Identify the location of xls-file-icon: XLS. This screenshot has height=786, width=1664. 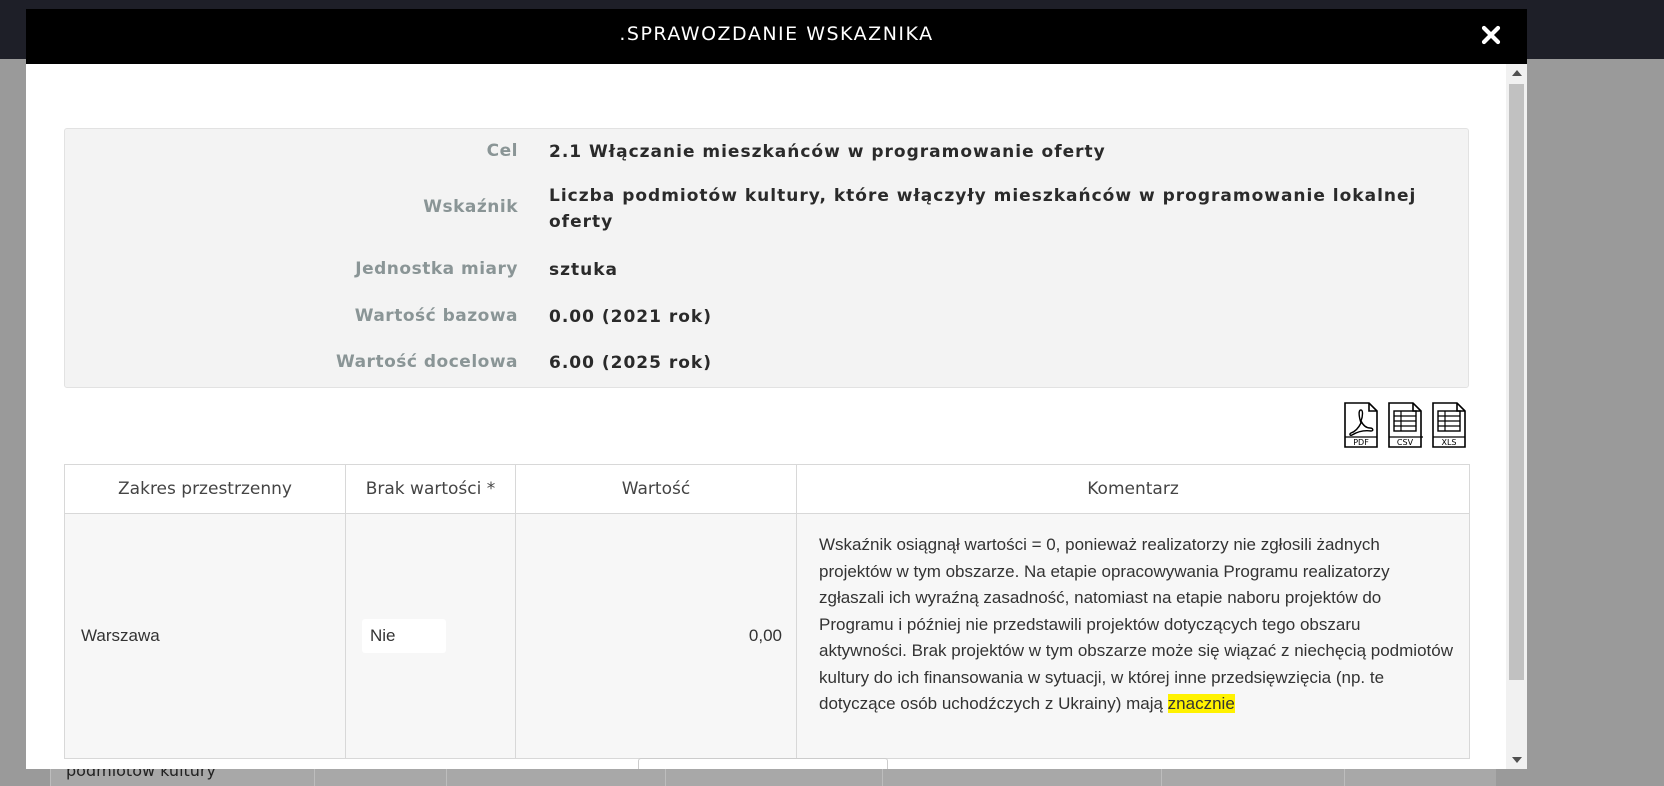
(1449, 425).